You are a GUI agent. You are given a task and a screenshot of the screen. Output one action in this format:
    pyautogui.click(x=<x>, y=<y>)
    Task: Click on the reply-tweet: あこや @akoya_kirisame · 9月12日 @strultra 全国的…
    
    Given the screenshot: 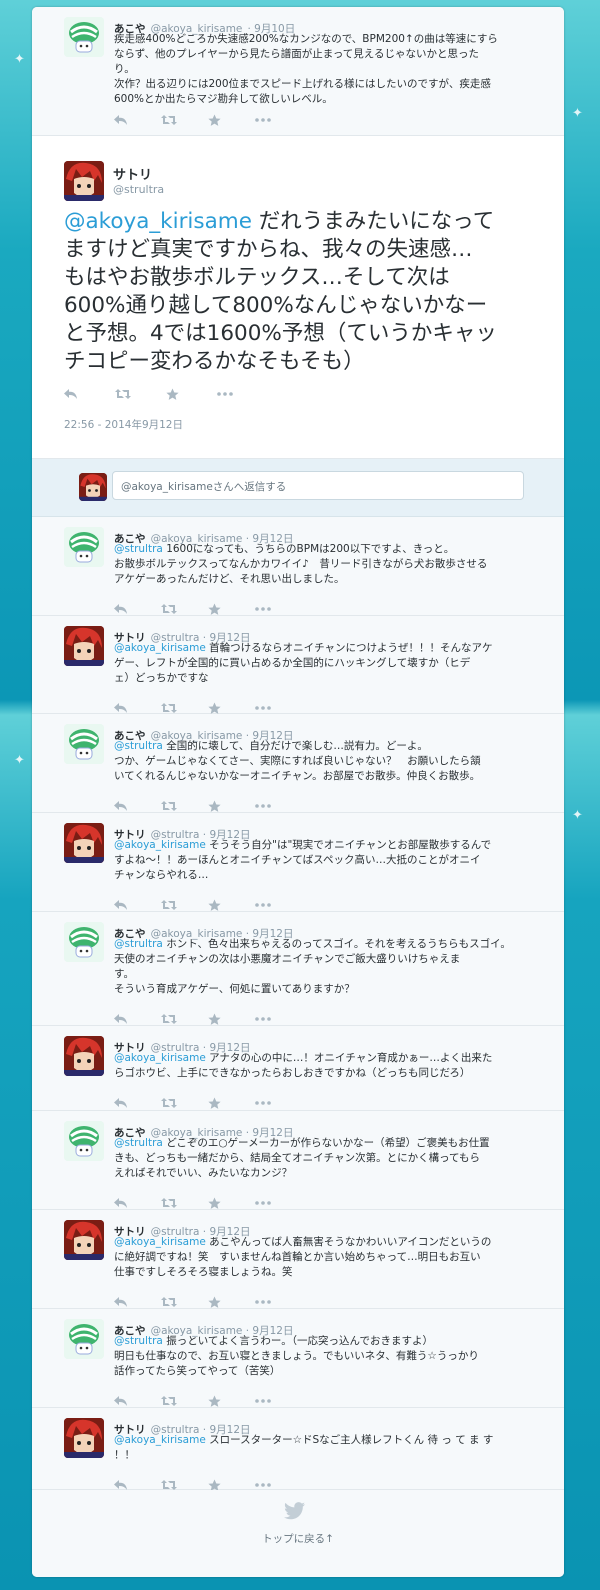 What is the action you would take?
    pyautogui.click(x=298, y=763)
    